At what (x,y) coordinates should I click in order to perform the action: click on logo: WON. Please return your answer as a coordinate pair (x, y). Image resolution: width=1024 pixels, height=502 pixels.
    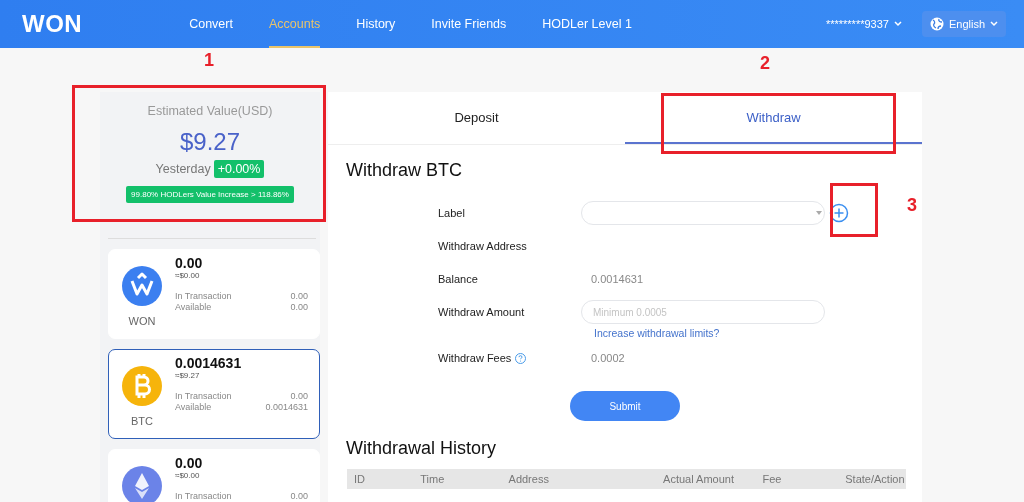
    Looking at the image, I should click on (52, 24).